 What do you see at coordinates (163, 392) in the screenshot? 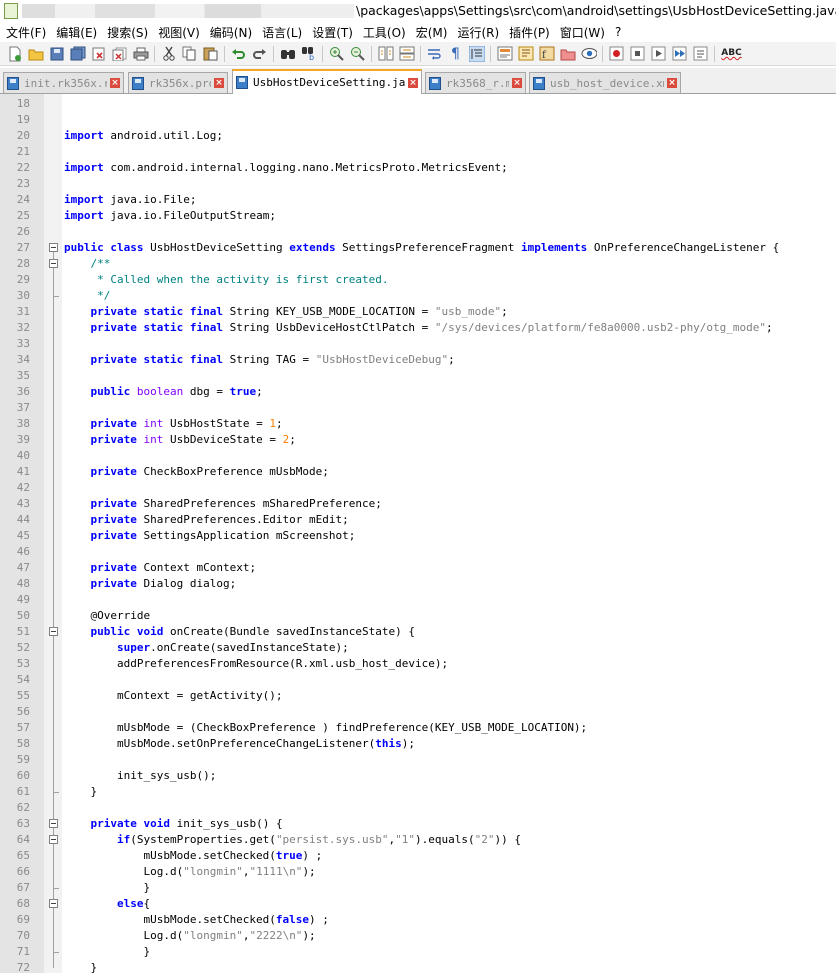
I see `line-code: public boolean dbg = true;` at bounding box center [163, 392].